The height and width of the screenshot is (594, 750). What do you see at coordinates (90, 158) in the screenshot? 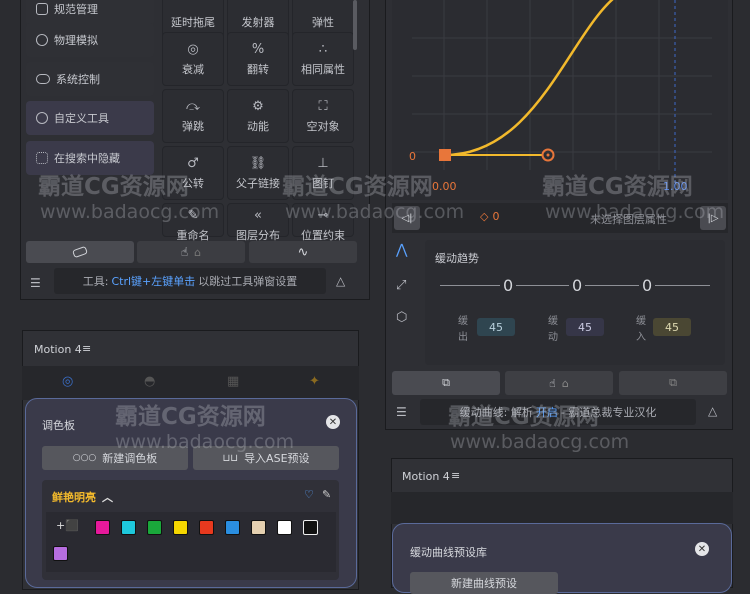
I see `sidebar-item-hide-in-search: 在搜索中隐藏` at bounding box center [90, 158].